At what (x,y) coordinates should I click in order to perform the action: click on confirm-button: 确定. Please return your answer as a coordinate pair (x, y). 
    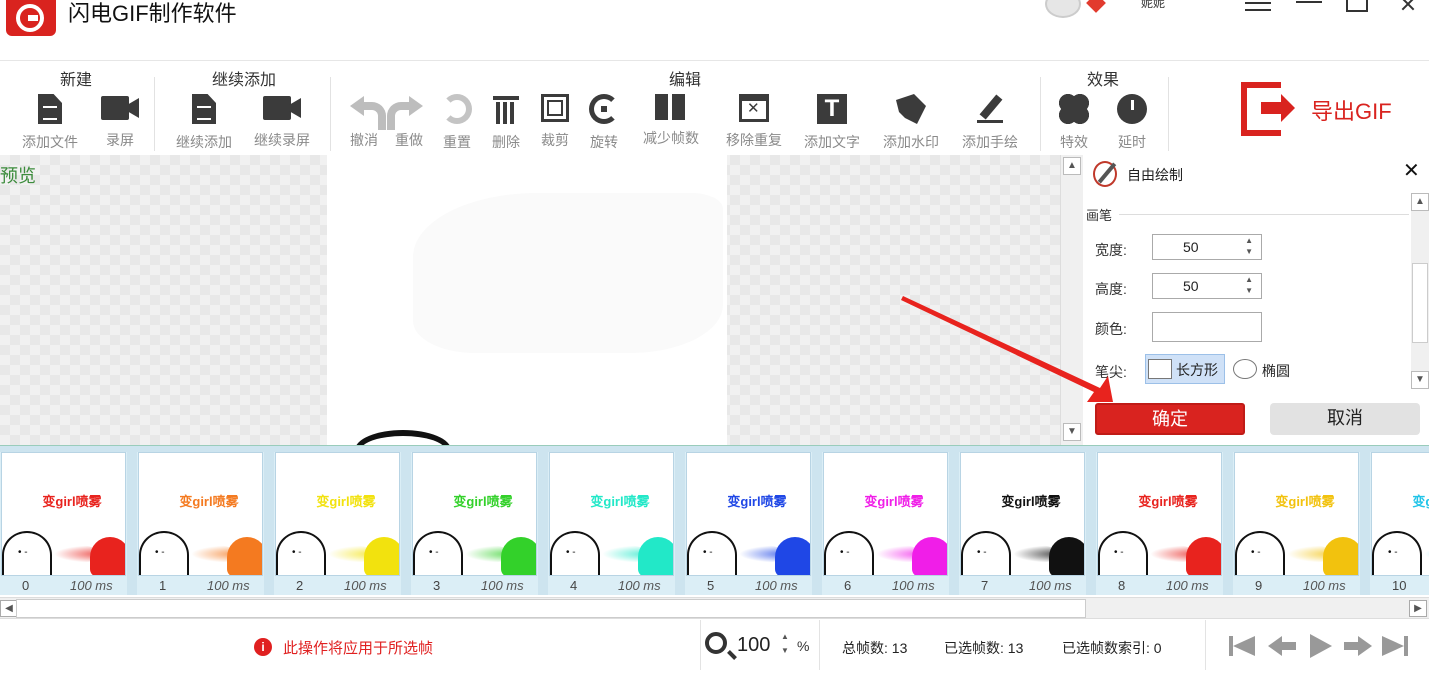
    Looking at the image, I should click on (1170, 419).